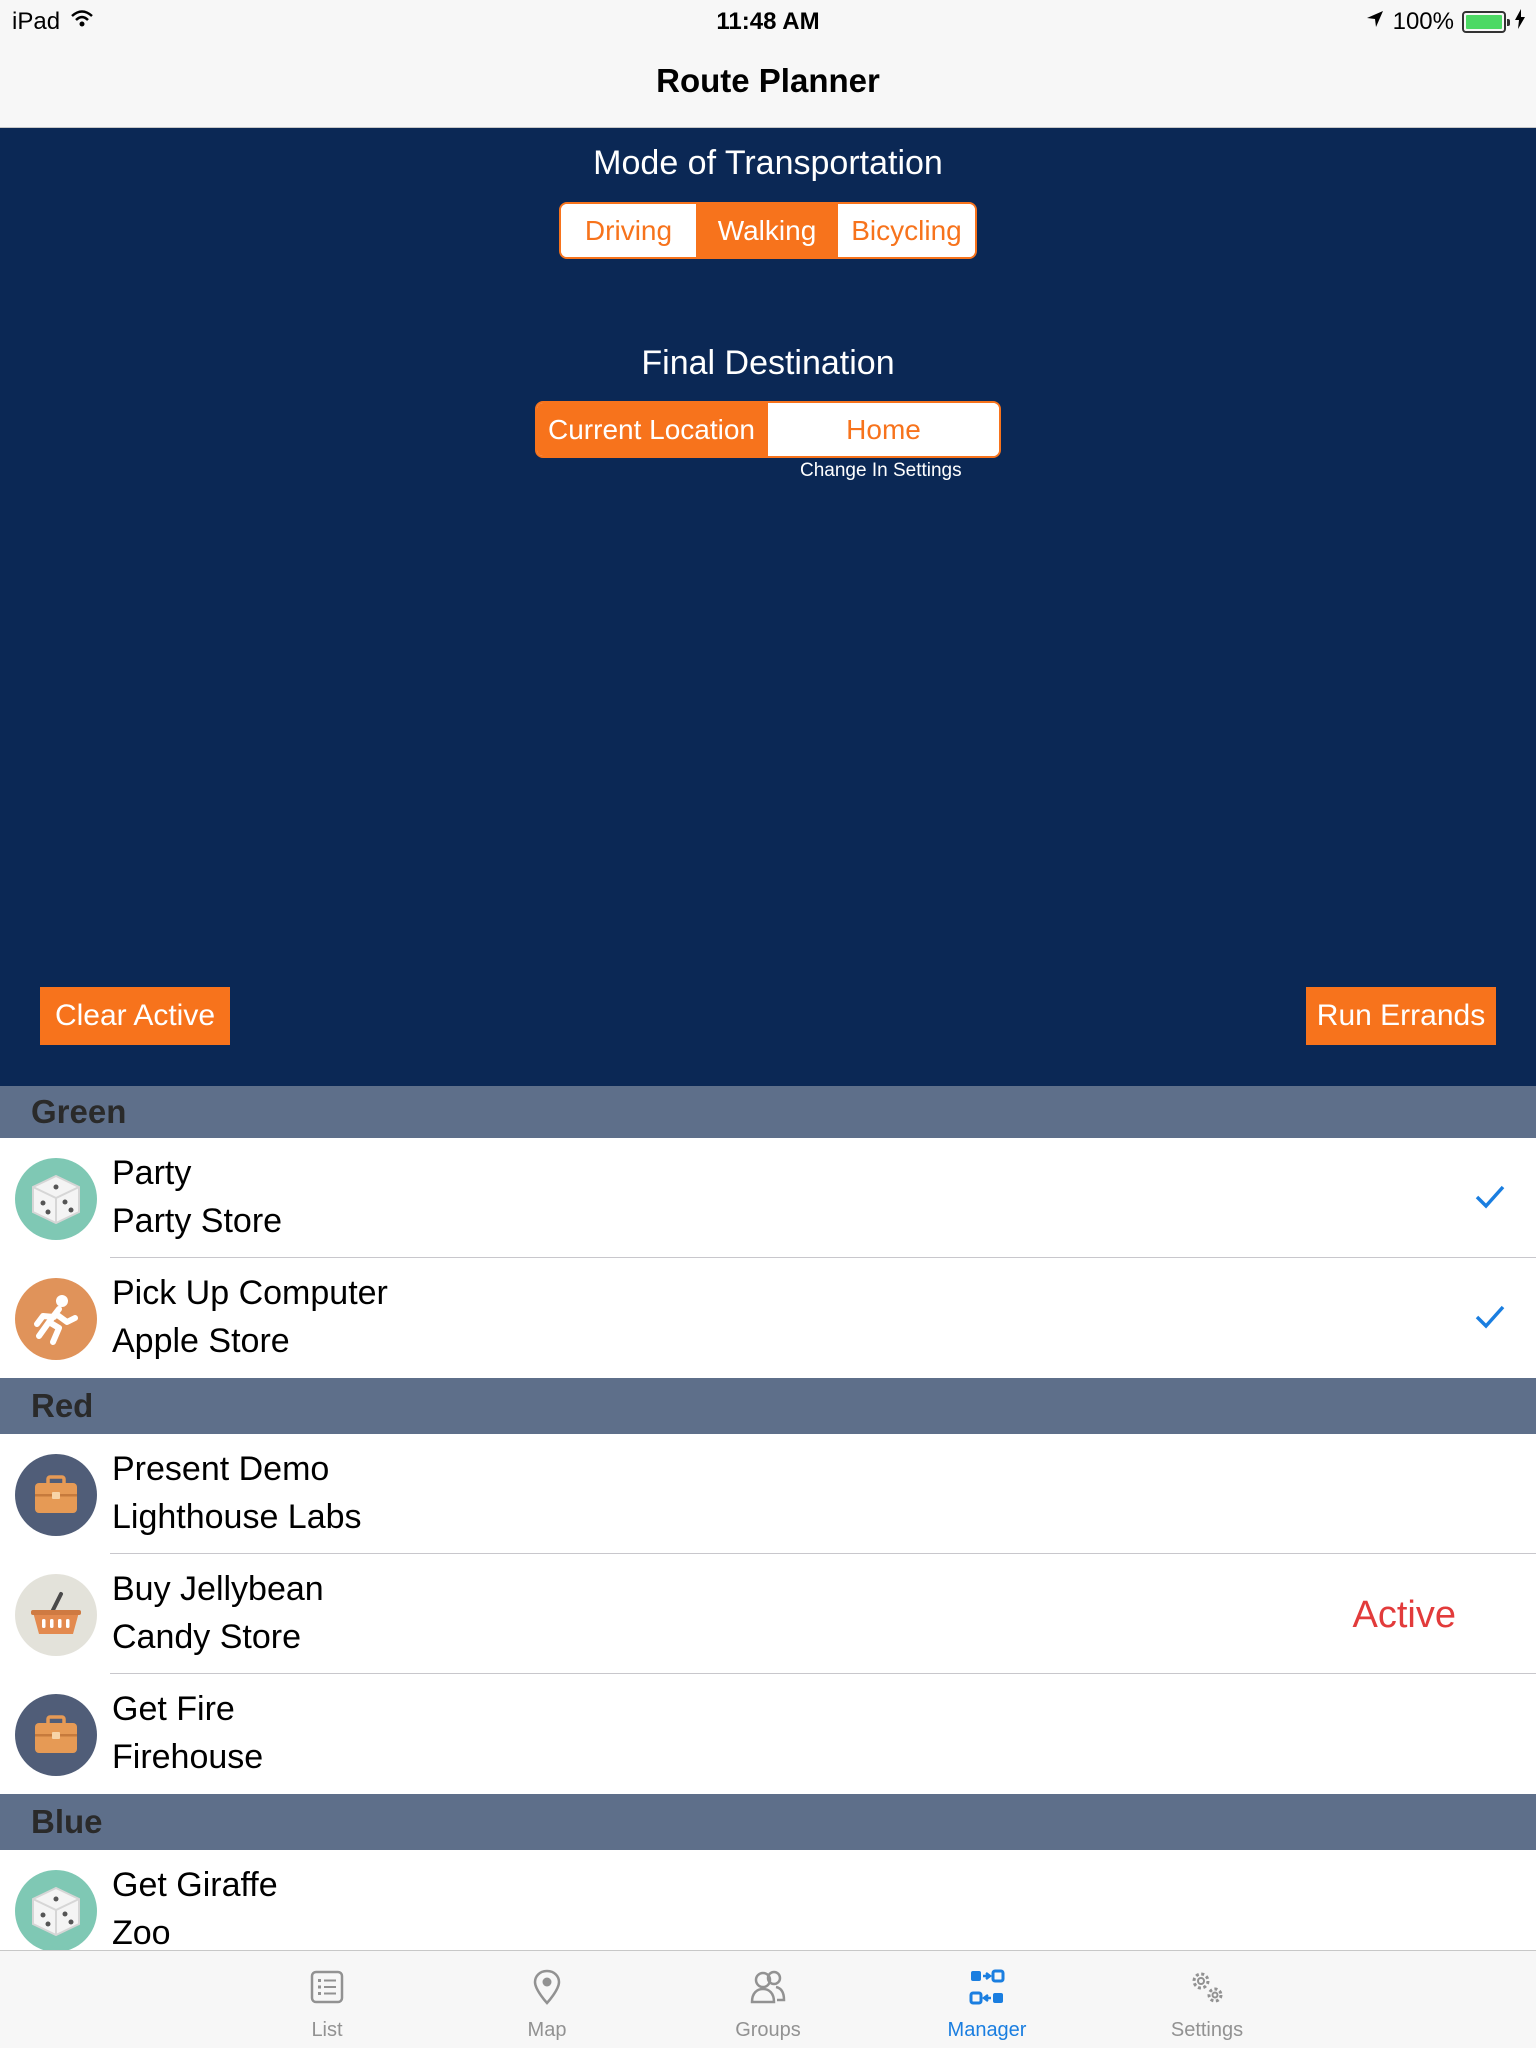  What do you see at coordinates (1404, 1615) in the screenshot?
I see `active-status-label: Active` at bounding box center [1404, 1615].